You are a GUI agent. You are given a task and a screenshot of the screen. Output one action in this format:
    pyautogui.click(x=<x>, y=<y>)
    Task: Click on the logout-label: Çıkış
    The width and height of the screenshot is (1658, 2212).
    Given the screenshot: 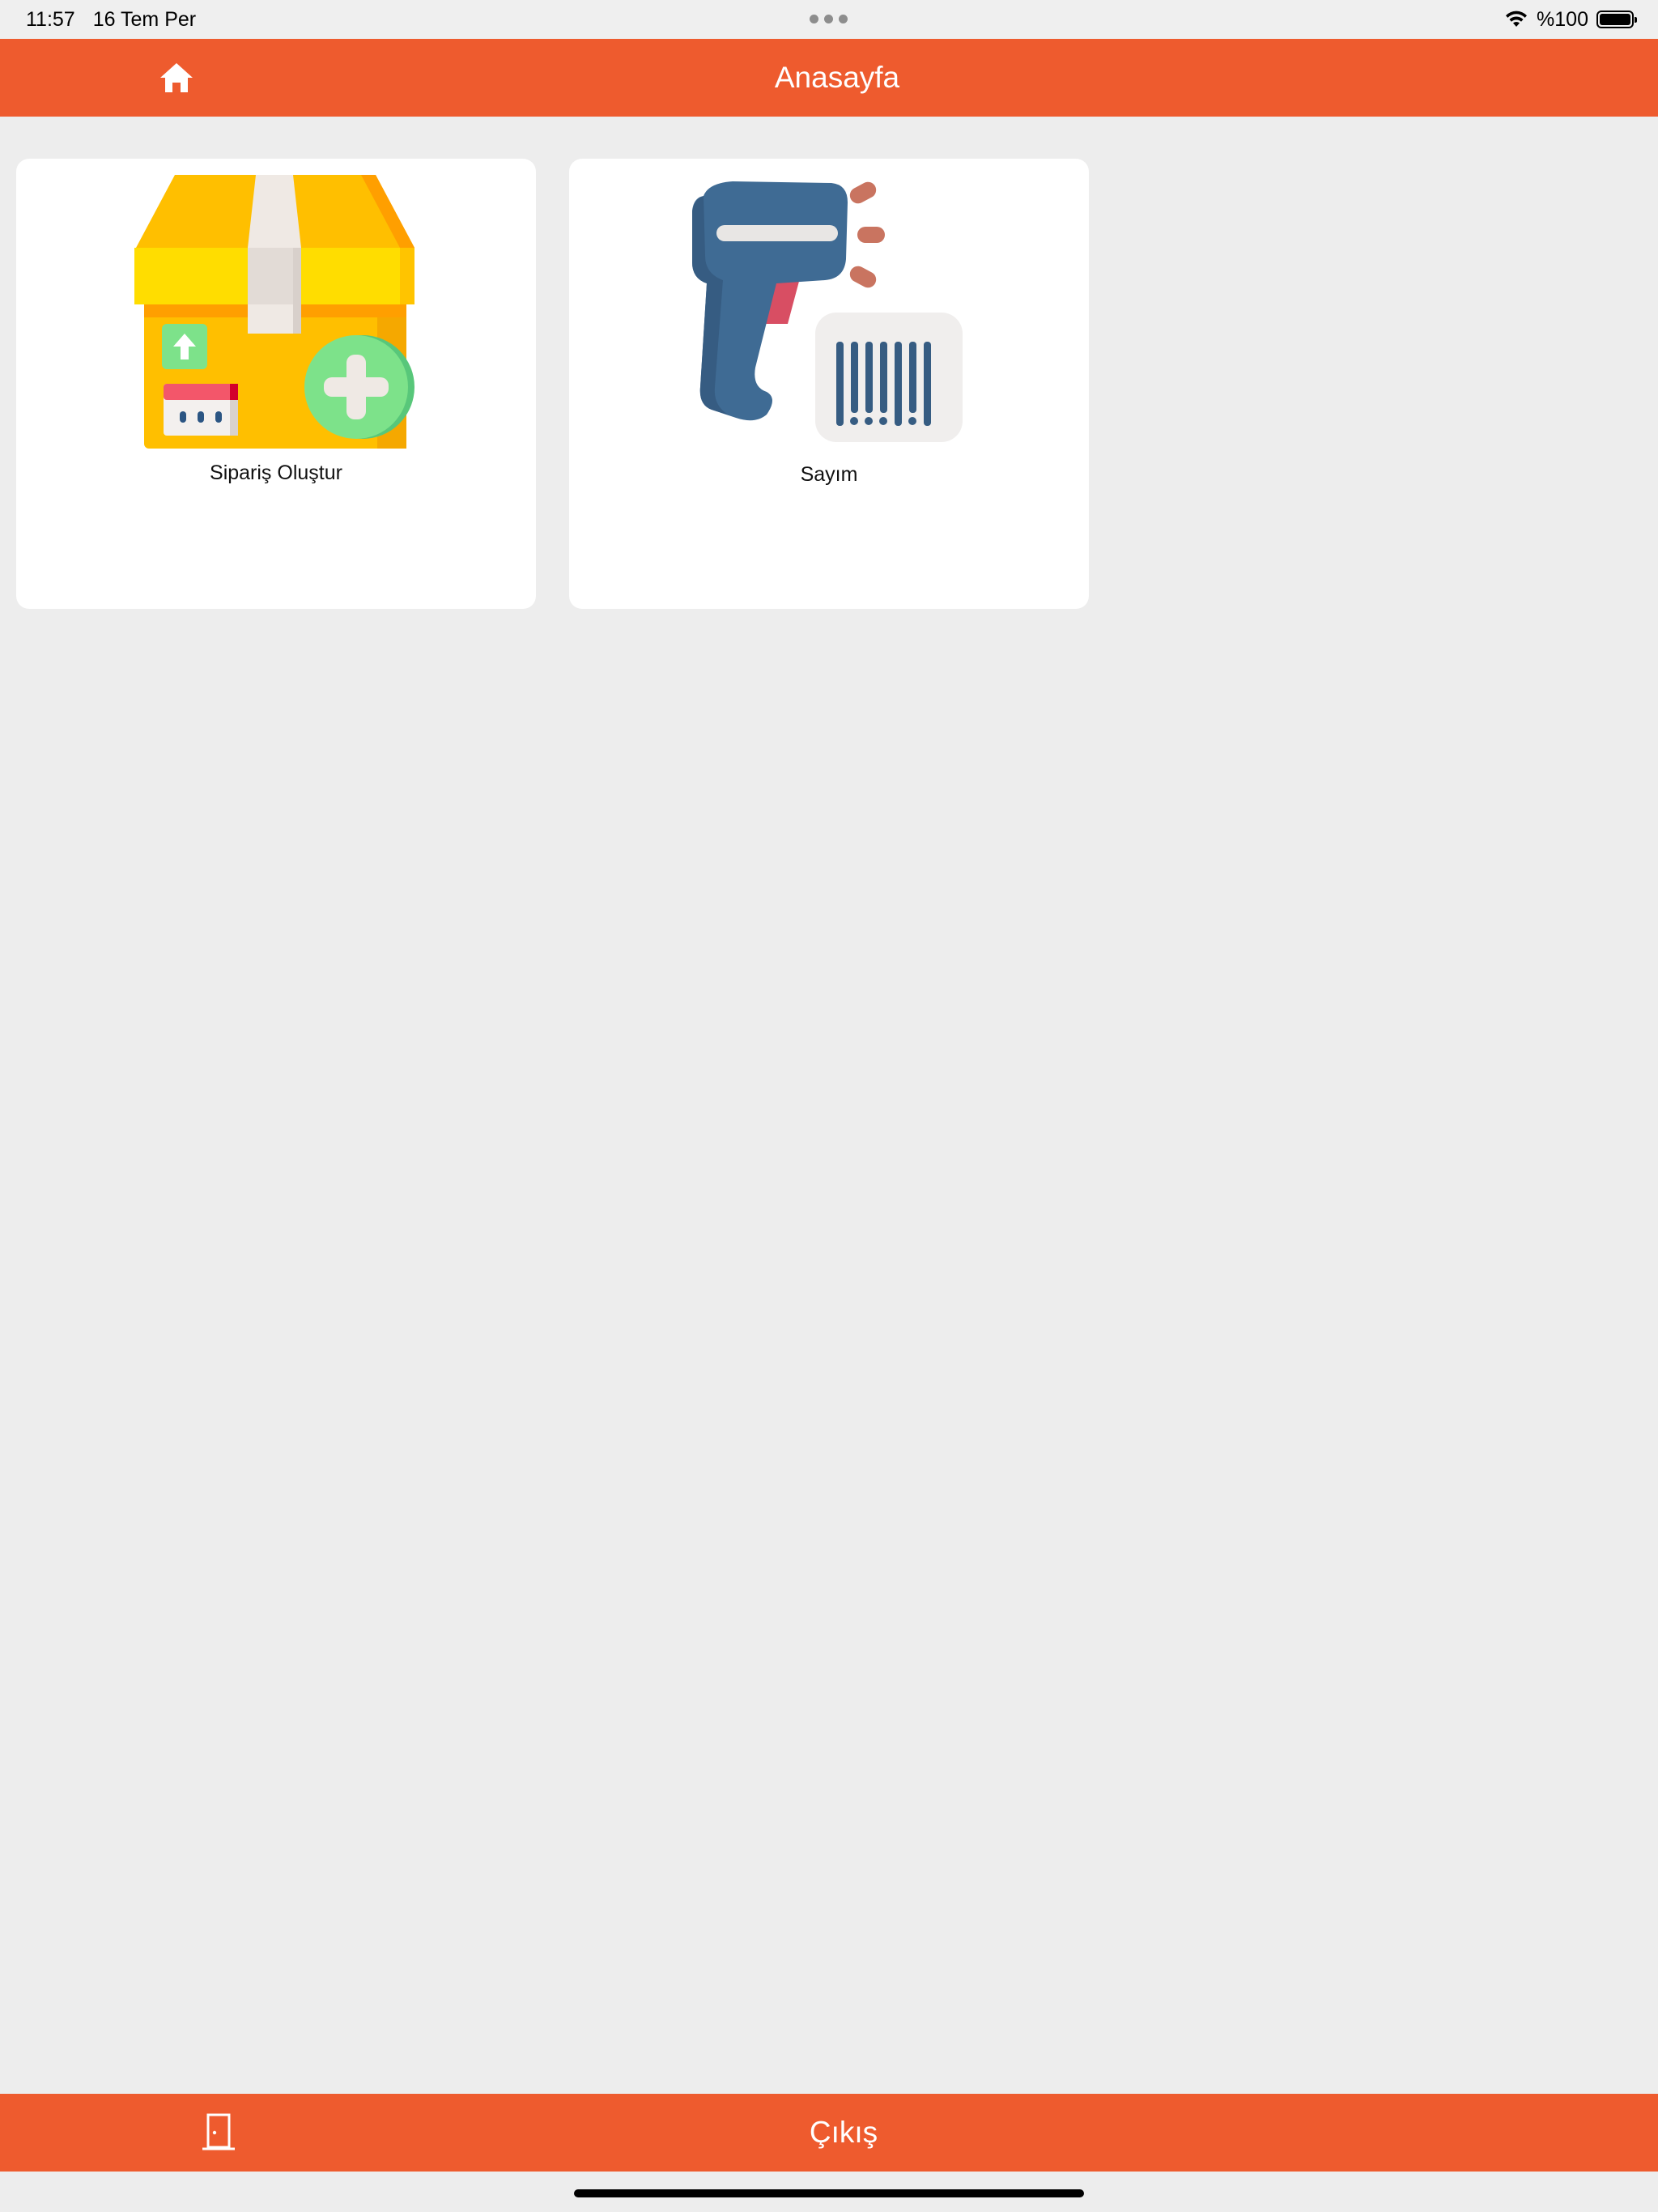 What is the action you would take?
    pyautogui.click(x=843, y=2132)
    